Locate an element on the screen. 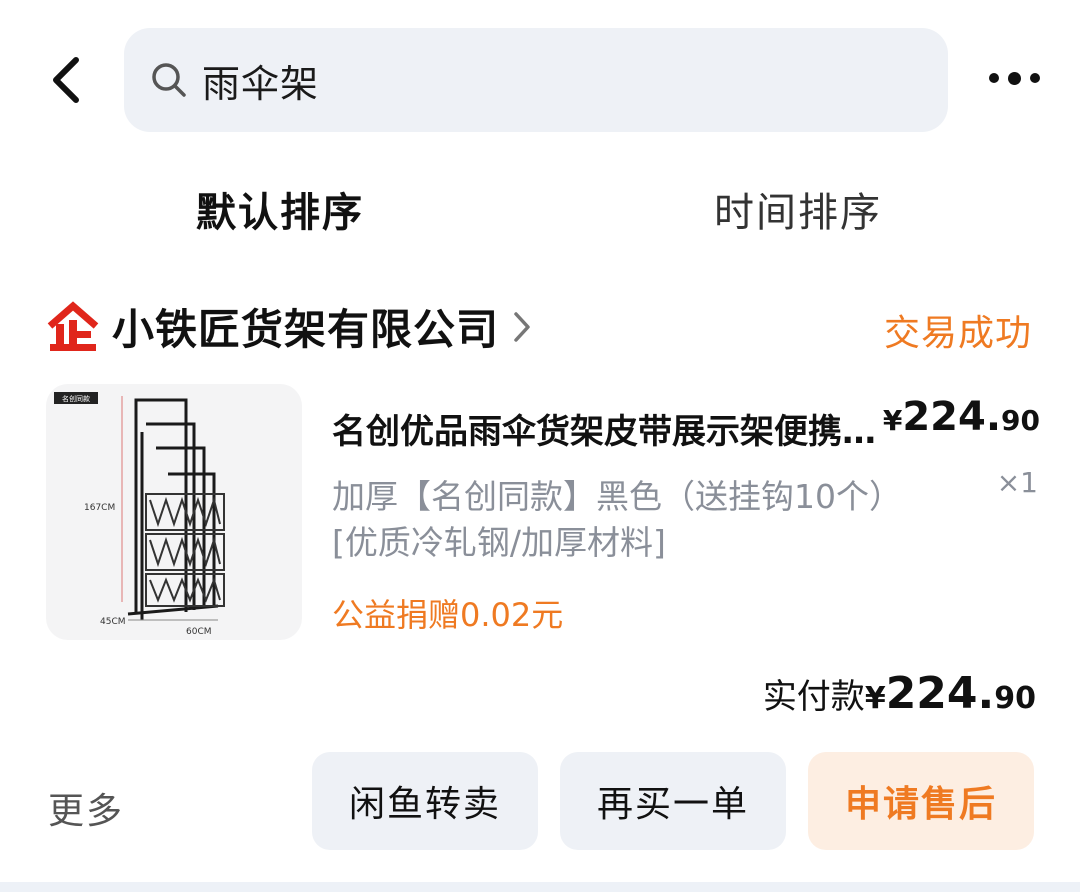  image-dim-depth: 45CM is located at coordinates (113, 622).